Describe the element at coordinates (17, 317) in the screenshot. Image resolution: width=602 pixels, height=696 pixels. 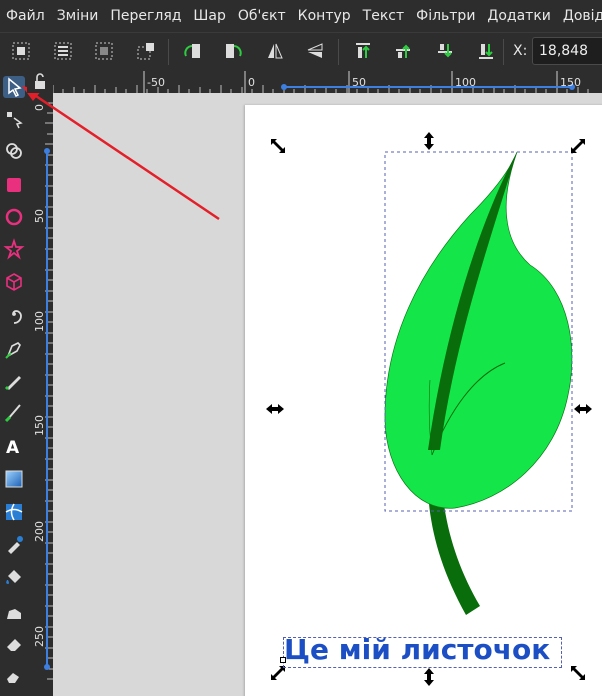
I see `spiral-icon` at that location.